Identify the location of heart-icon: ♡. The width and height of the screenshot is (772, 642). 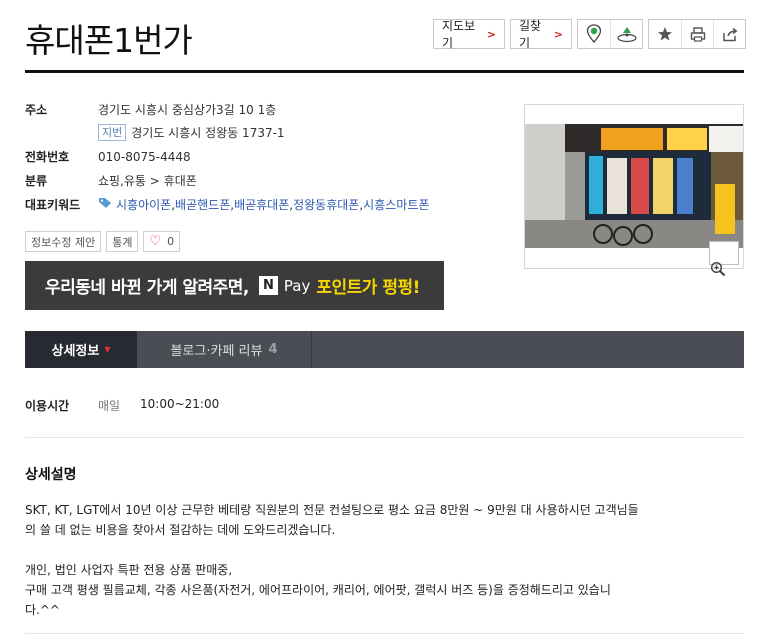
(155, 241).